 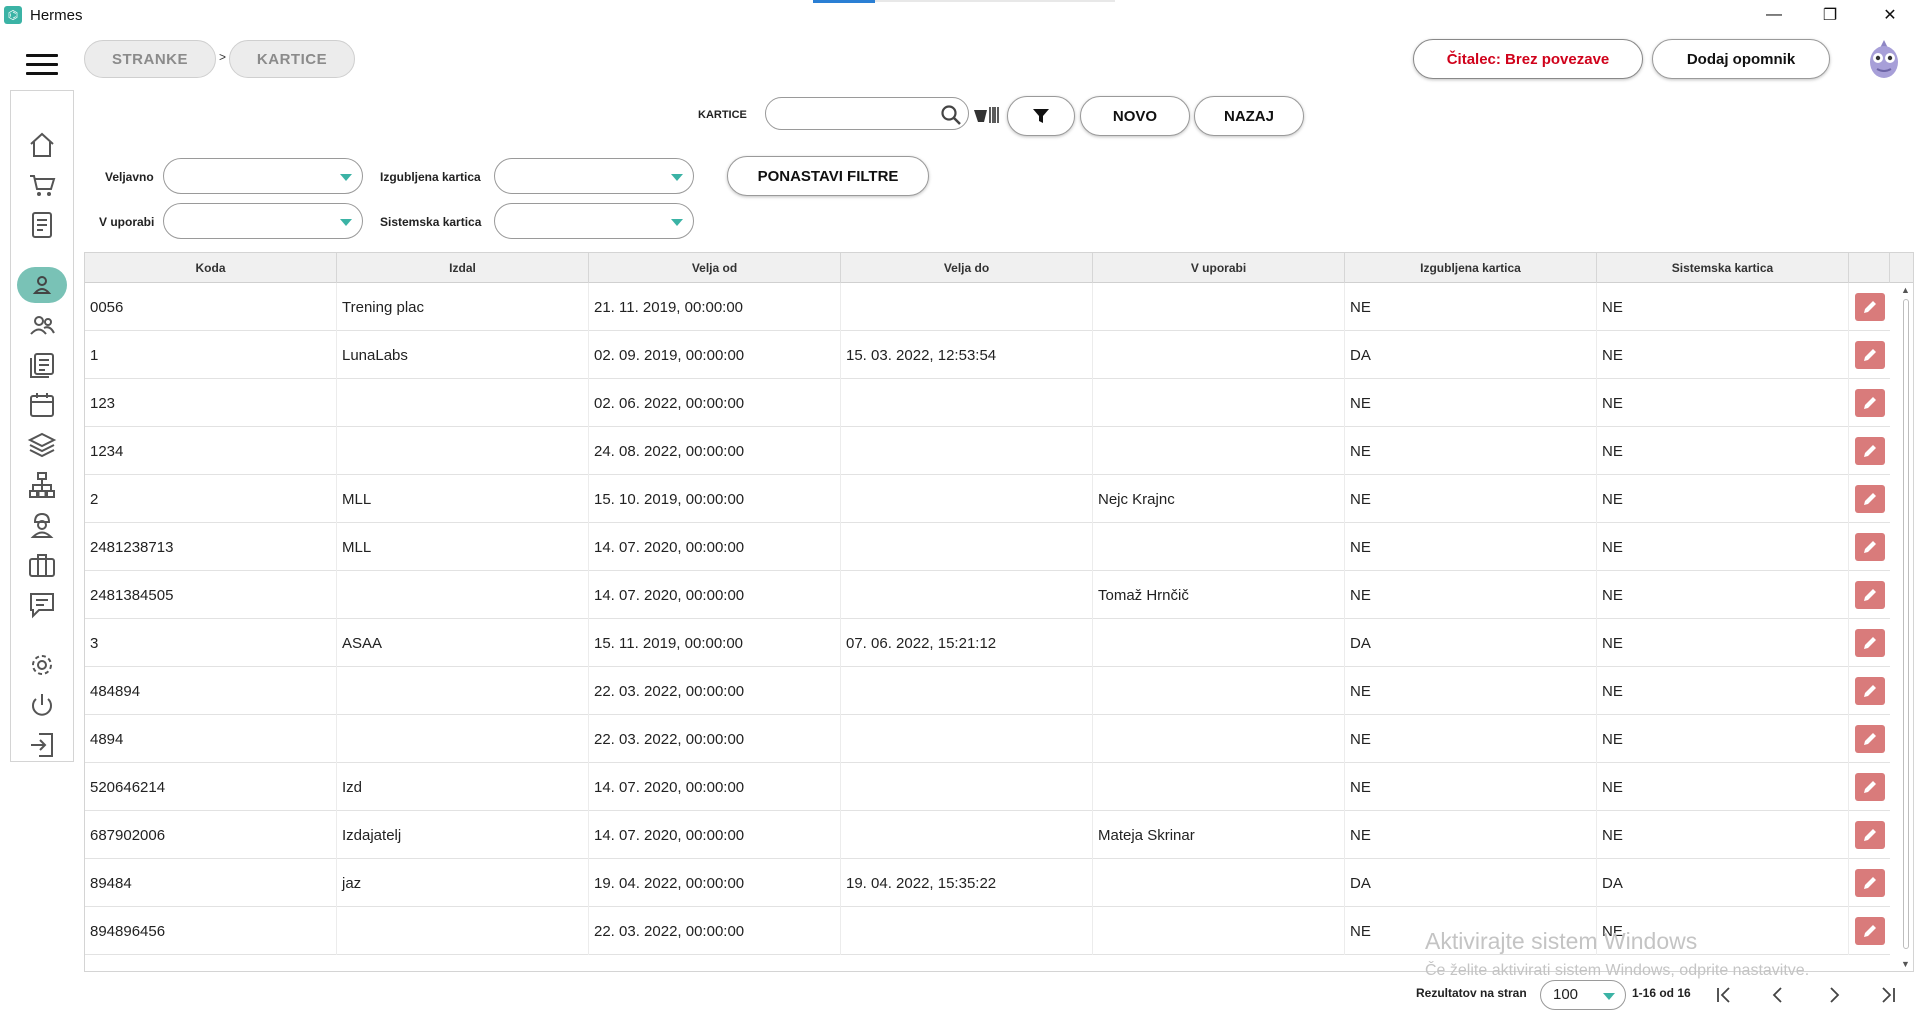 I want to click on page-size-select: 100, so click(x=1583, y=995).